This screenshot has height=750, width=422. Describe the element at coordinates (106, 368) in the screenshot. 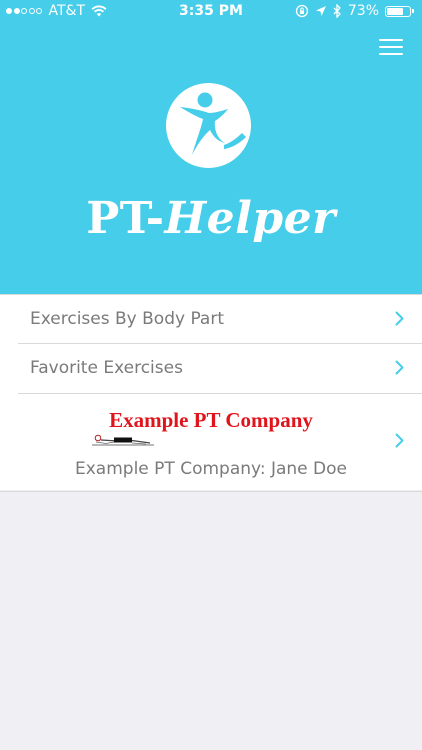

I see `menu-item-label: Favorite Exercises` at that location.